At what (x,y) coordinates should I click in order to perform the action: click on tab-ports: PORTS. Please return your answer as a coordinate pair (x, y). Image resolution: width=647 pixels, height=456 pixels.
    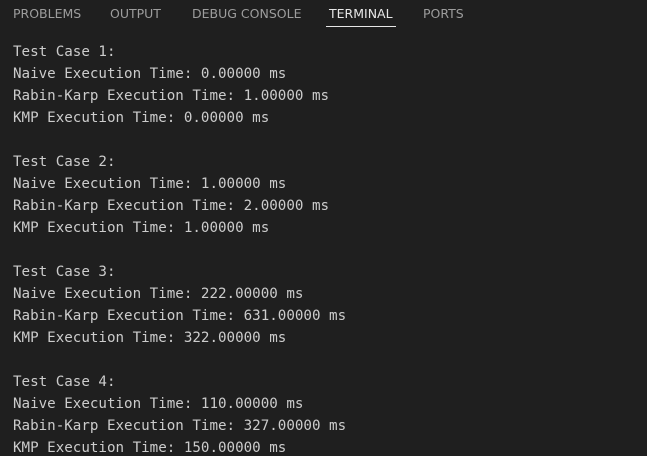
    Looking at the image, I should click on (443, 13).